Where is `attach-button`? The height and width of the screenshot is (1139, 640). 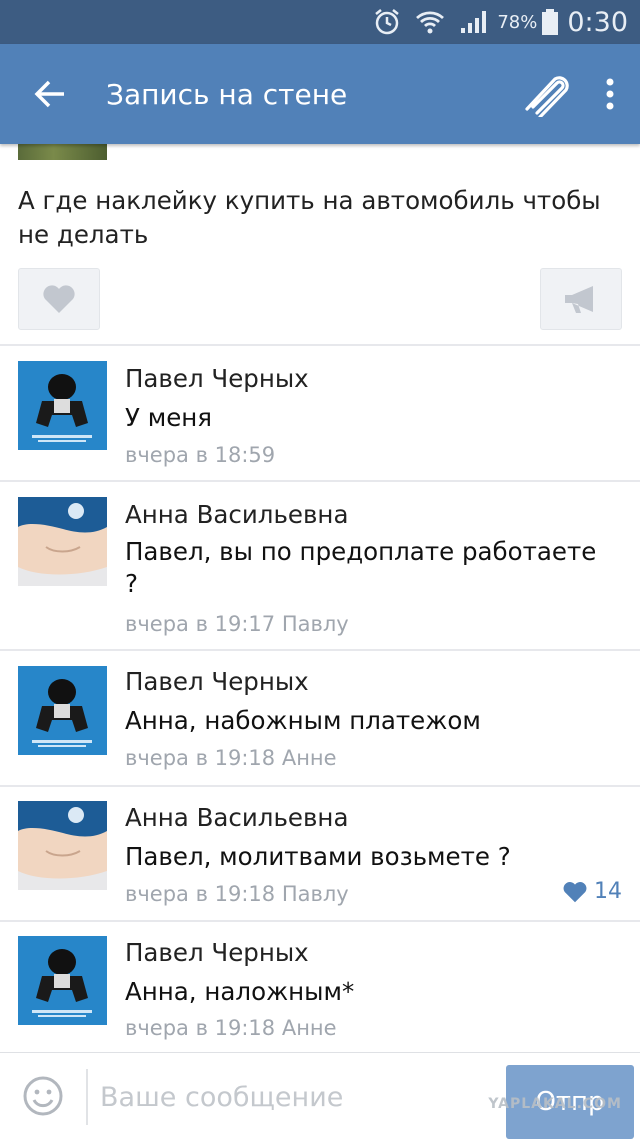 attach-button is located at coordinates (545, 94).